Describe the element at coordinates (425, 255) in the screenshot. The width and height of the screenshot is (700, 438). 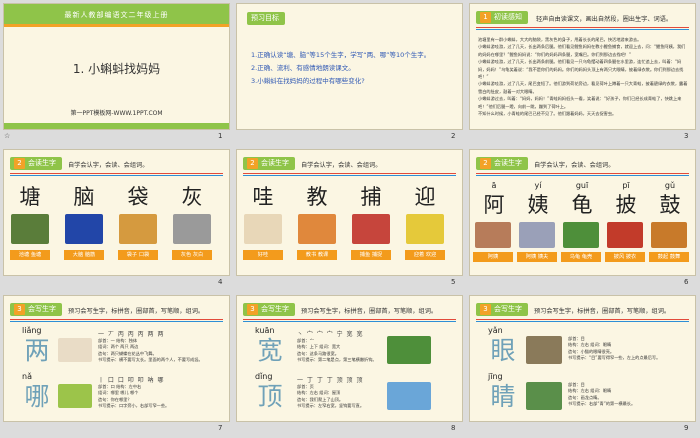
I see `word-tag: 迎着 欢迎` at that location.